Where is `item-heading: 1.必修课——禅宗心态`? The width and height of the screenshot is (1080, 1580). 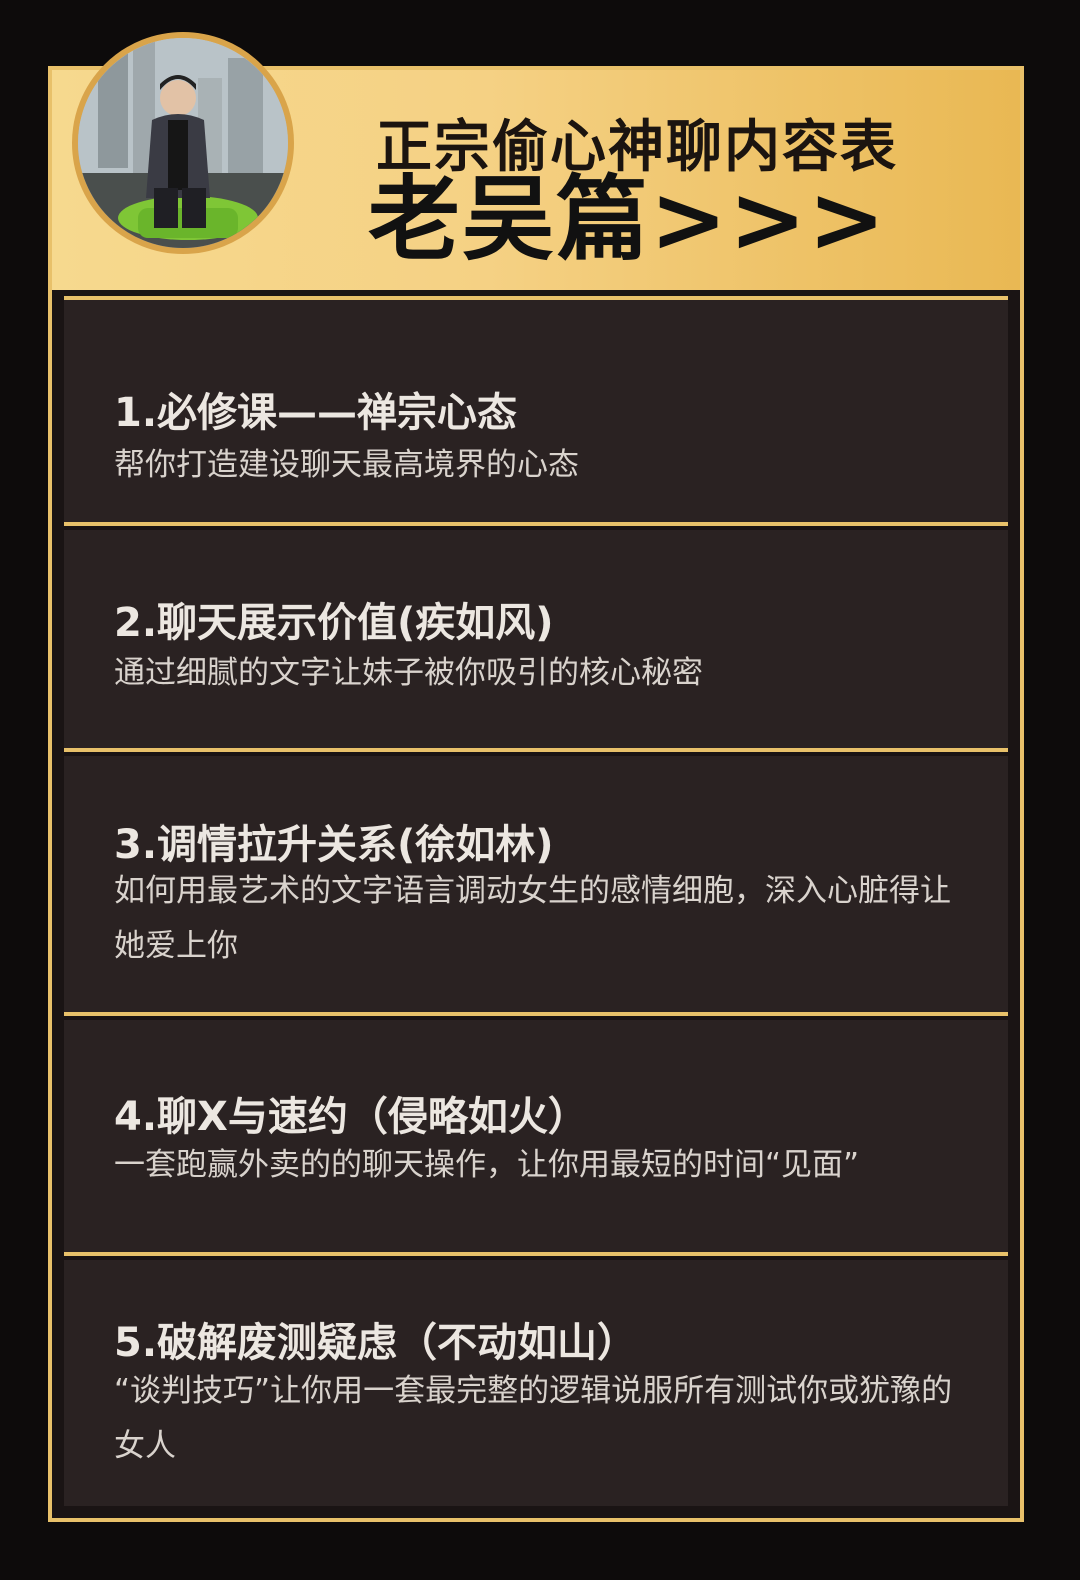
item-heading: 1.必修课——禅宗心态 is located at coordinates (316, 413).